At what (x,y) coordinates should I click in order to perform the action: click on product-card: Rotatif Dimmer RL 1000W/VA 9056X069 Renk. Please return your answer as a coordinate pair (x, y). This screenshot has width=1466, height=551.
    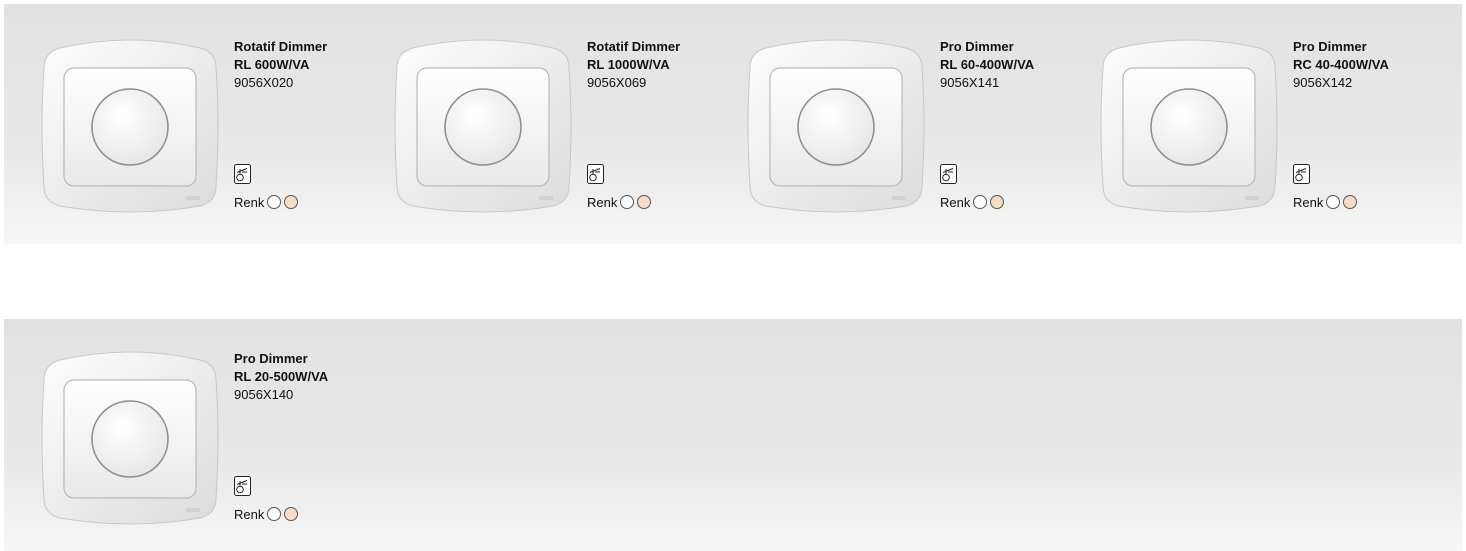
    Looking at the image, I should click on (563, 136).